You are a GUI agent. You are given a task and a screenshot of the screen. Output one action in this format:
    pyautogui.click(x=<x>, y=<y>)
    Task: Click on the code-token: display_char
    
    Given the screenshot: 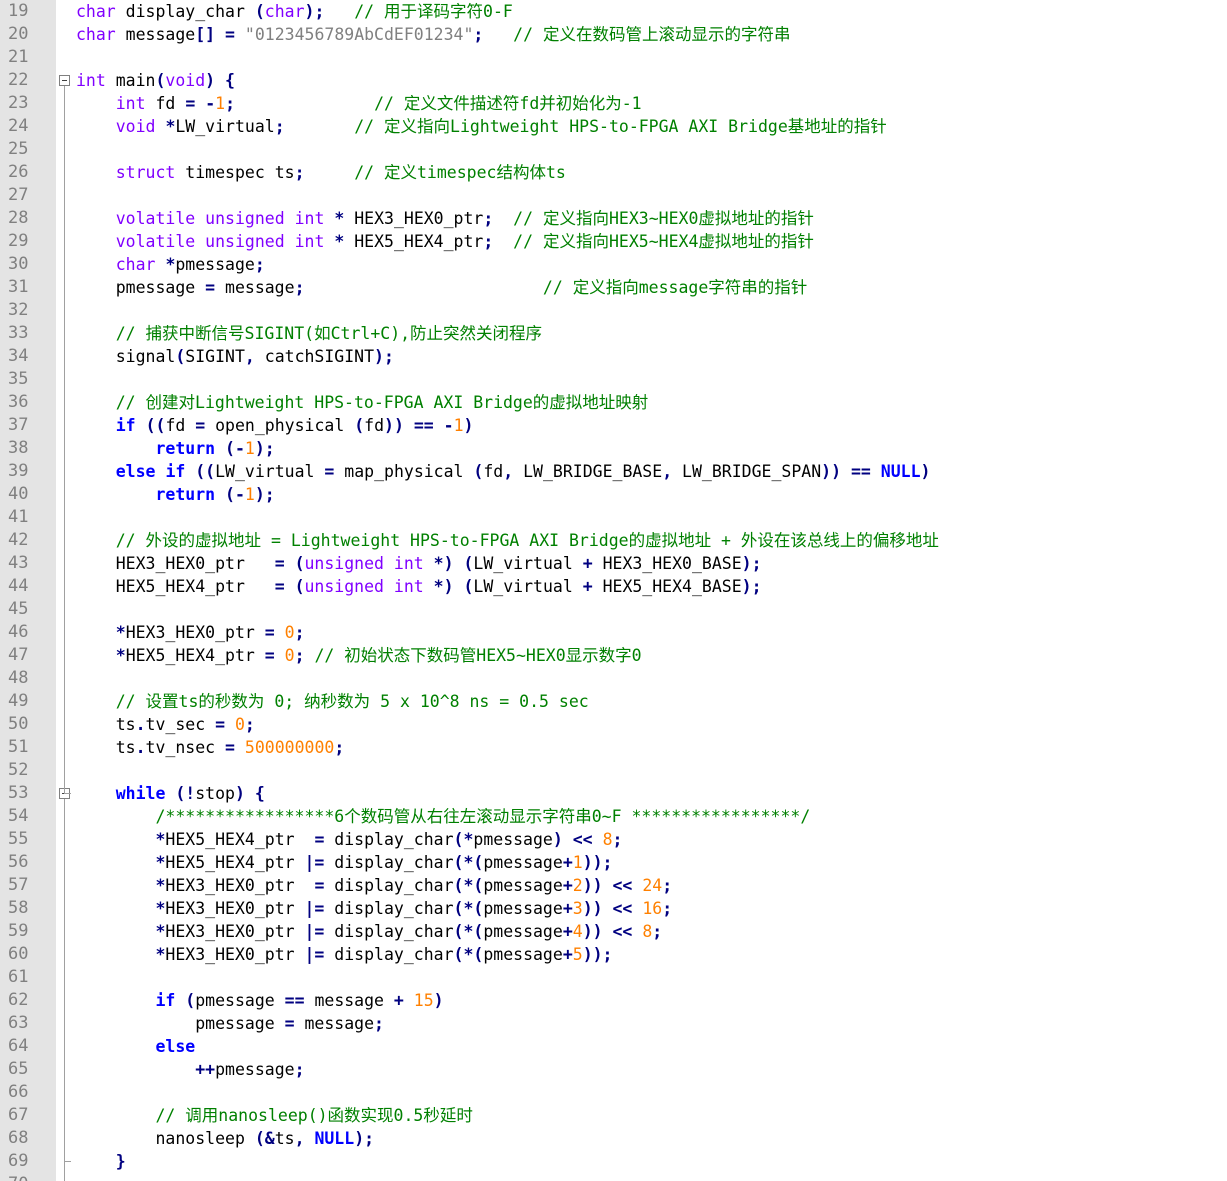 What is the action you would take?
    pyautogui.click(x=389, y=885)
    